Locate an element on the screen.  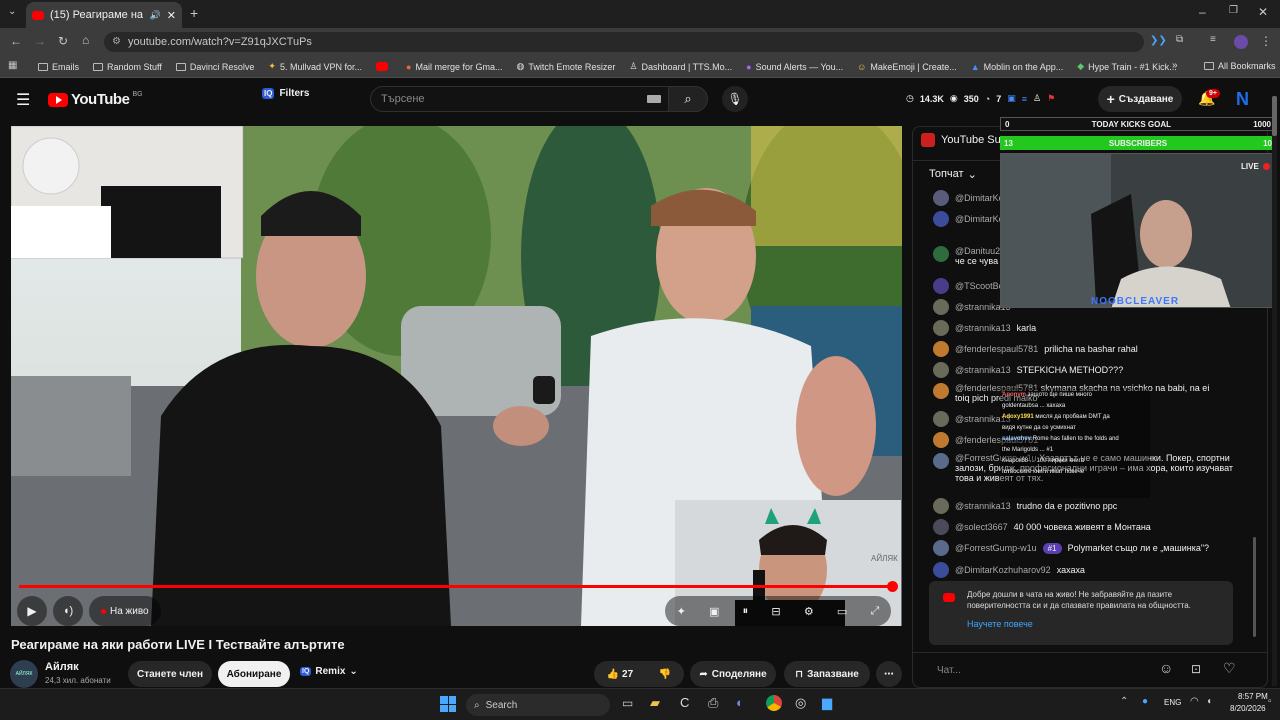
taskbar-search: ⌕ Search is located at coordinates (538, 705).